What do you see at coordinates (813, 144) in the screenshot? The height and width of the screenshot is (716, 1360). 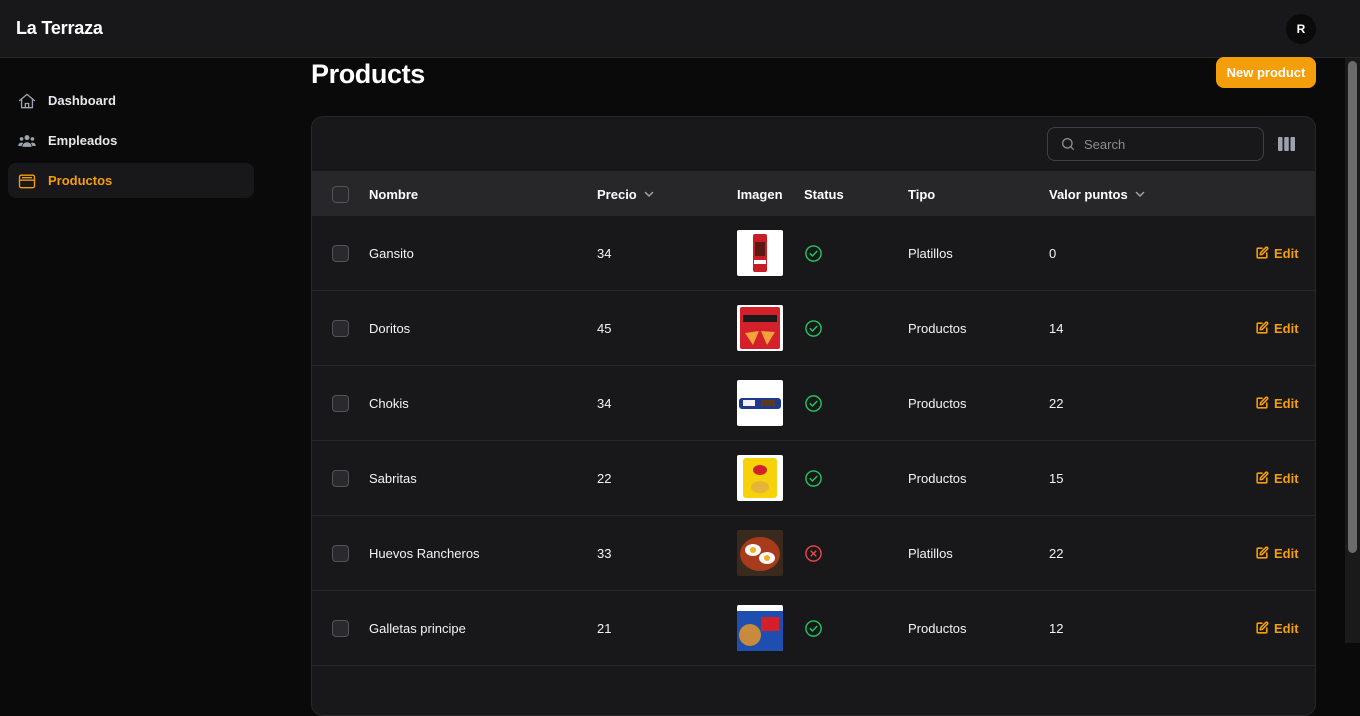 I see `table-toolbar` at bounding box center [813, 144].